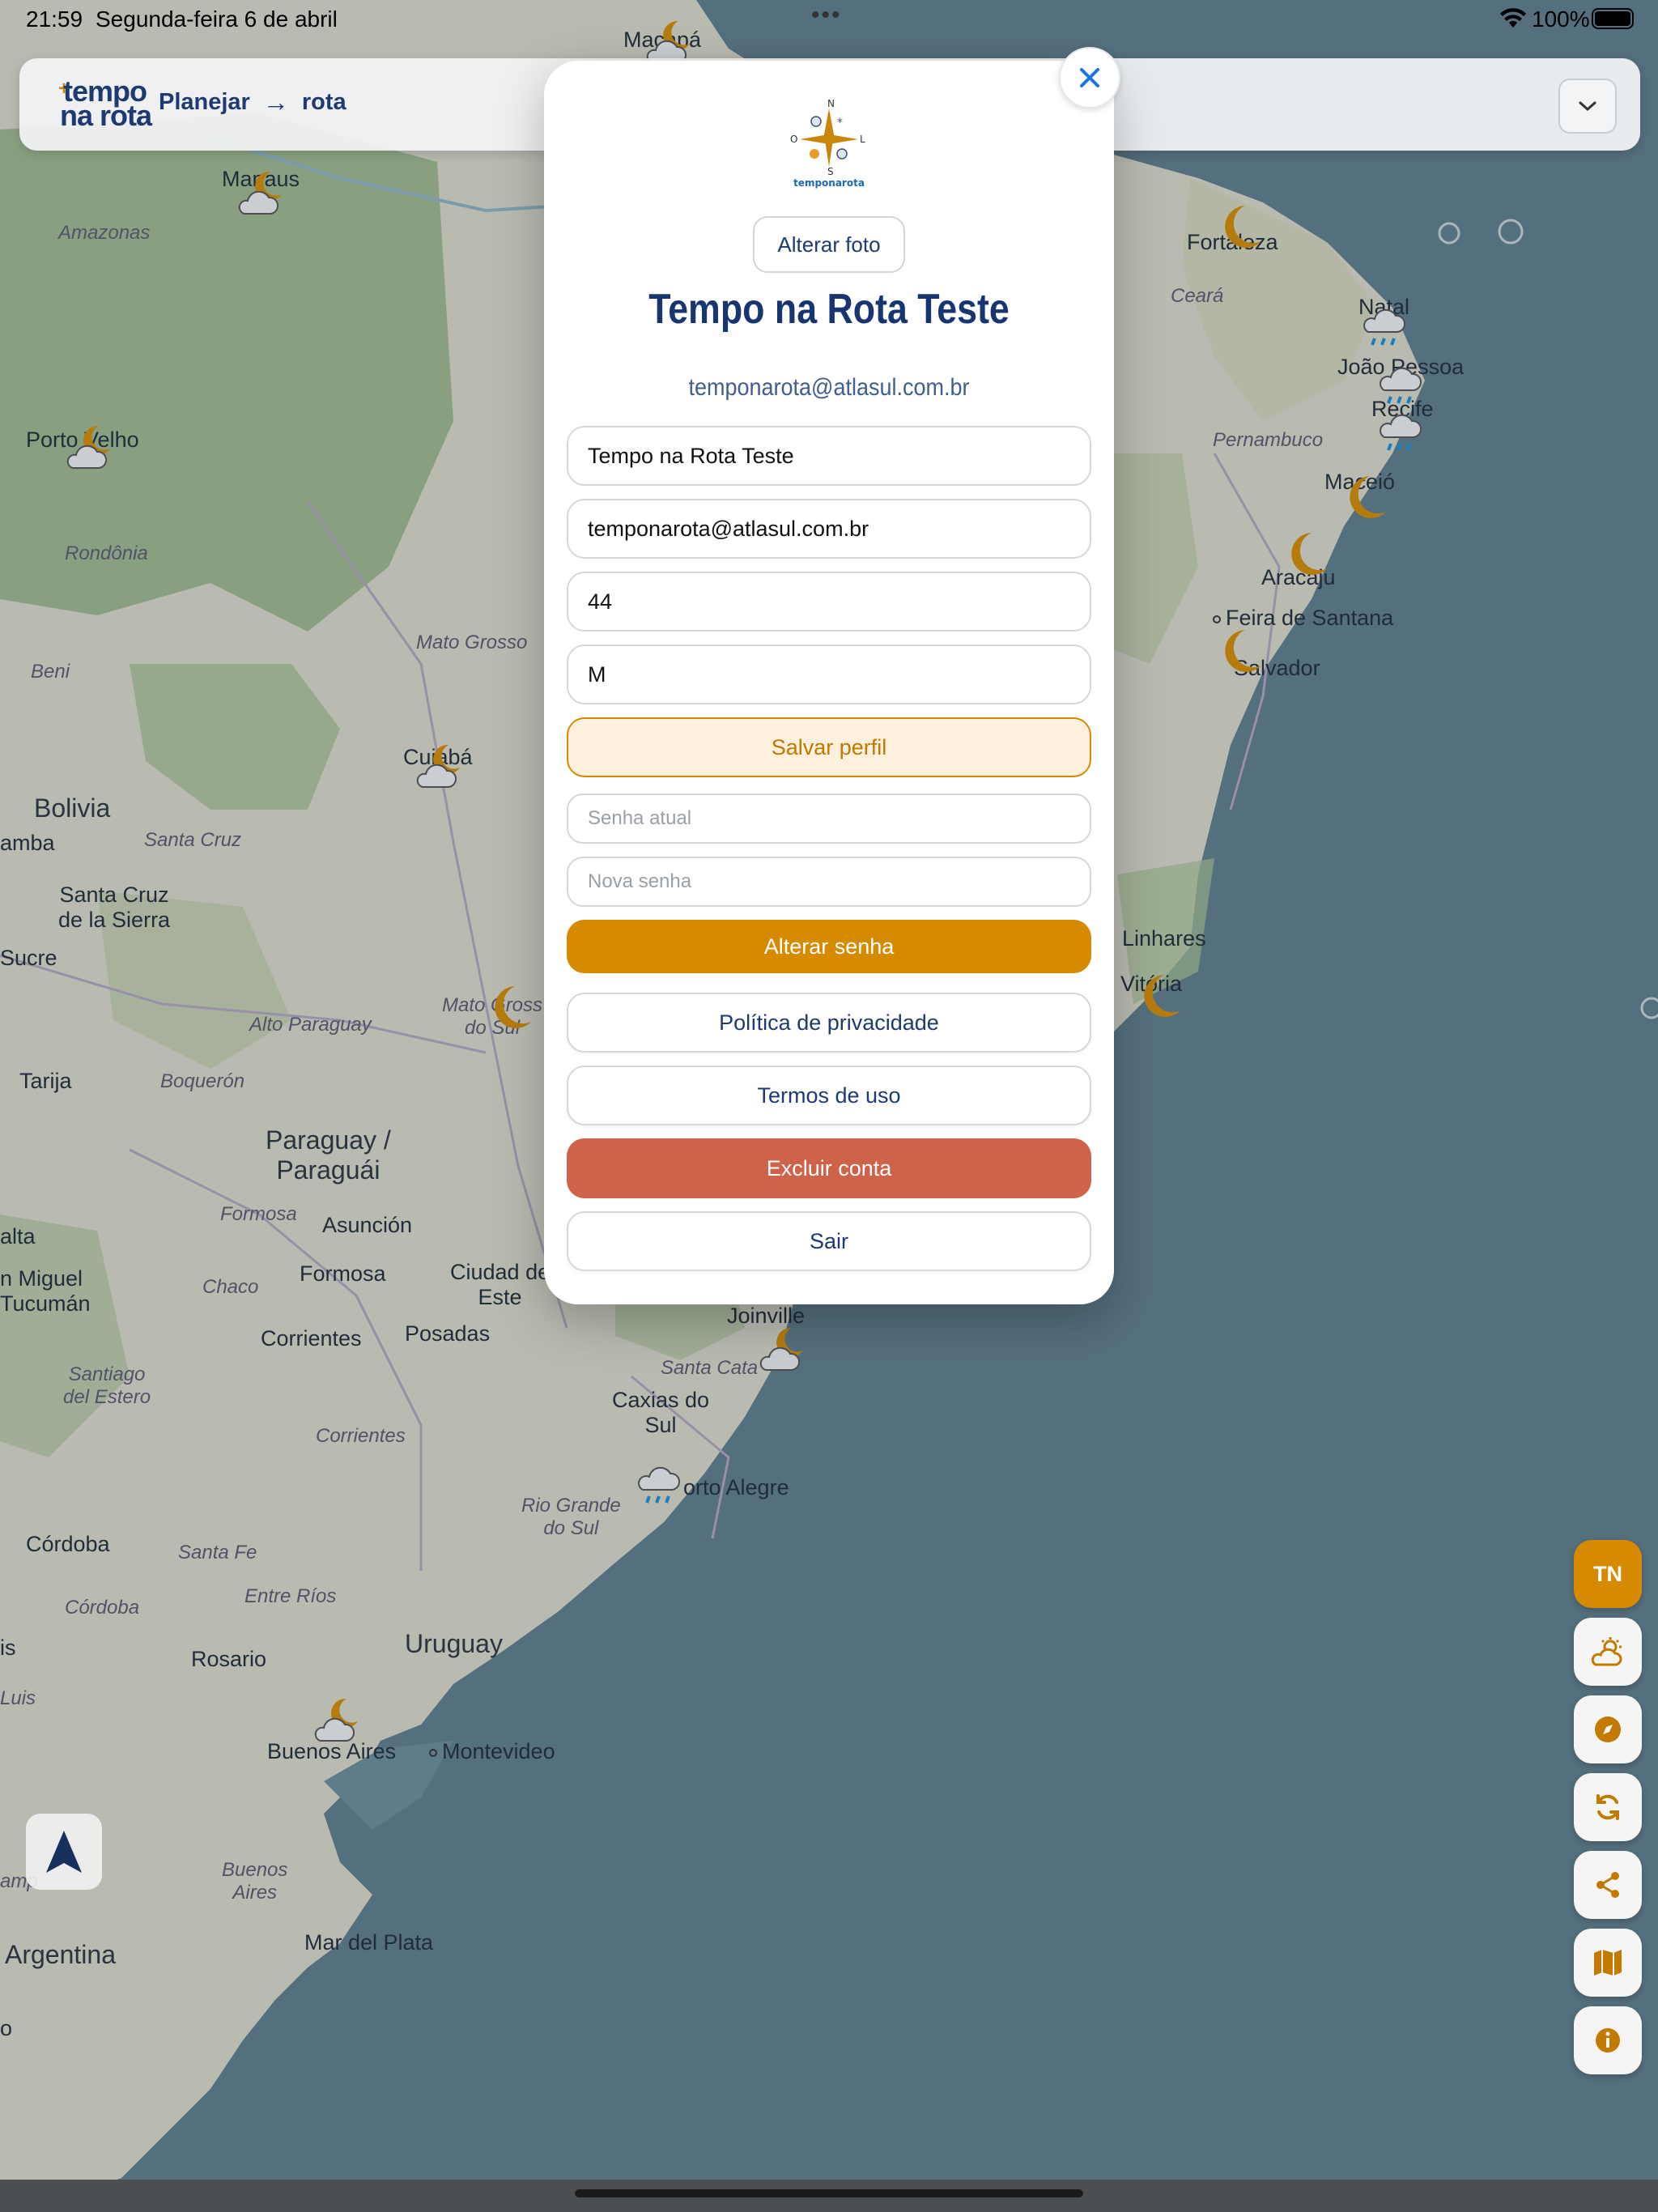 The width and height of the screenshot is (1658, 2212). Describe the element at coordinates (324, 103) in the screenshot. I see `breadcrumb-route: rota` at that location.